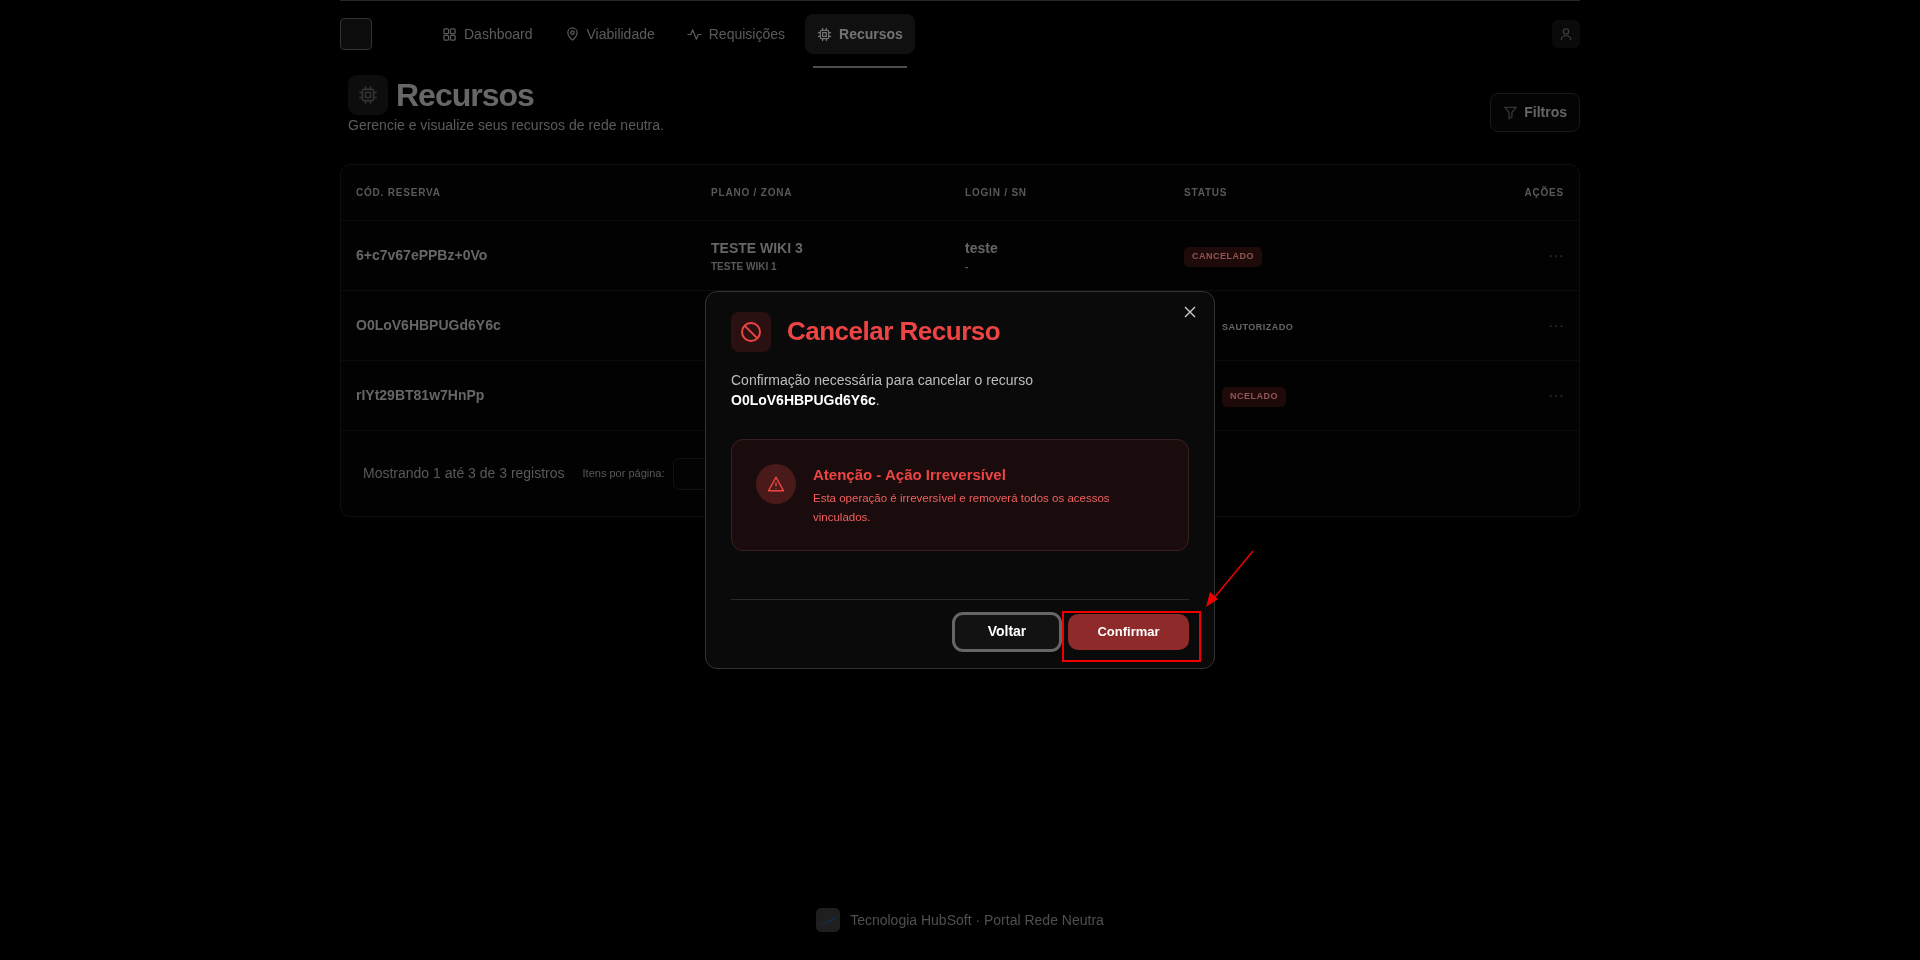 This screenshot has height=960, width=1920. What do you see at coordinates (996, 193) in the screenshot?
I see `column-header: LOGIN / SN` at bounding box center [996, 193].